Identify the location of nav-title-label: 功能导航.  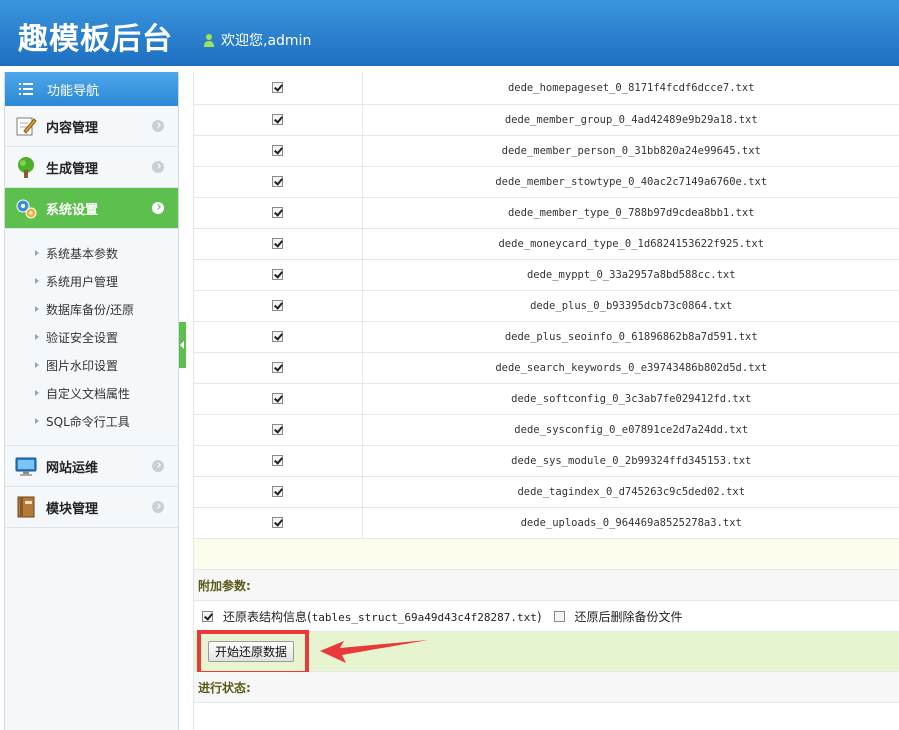
(73, 91).